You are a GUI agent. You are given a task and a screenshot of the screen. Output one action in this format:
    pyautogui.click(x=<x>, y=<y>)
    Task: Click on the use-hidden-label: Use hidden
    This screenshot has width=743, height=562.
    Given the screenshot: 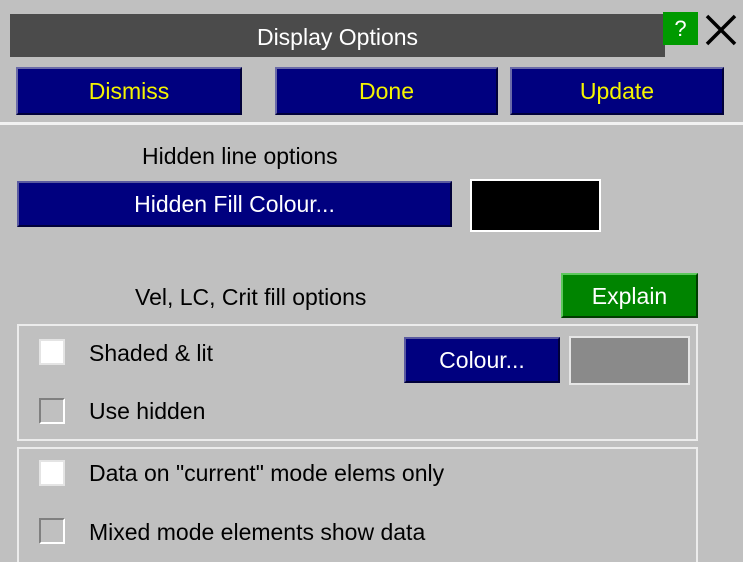 What is the action you would take?
    pyautogui.click(x=147, y=411)
    